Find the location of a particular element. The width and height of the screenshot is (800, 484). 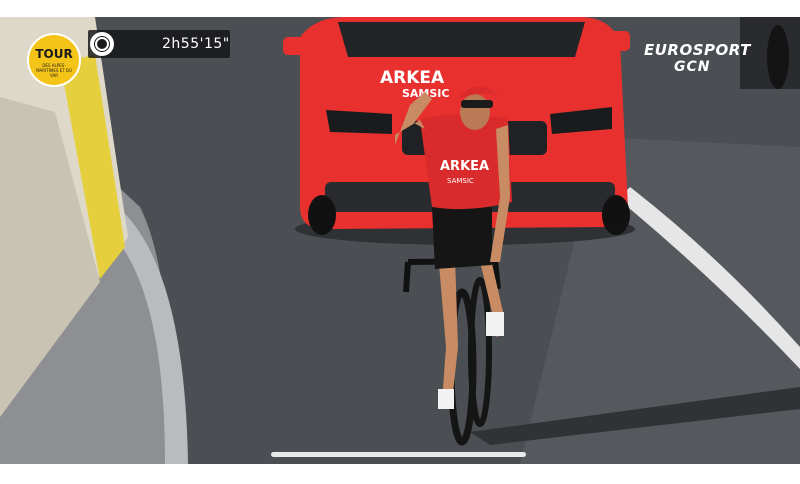

rider-jersey-text: ARKEA is located at coordinates (464, 166).